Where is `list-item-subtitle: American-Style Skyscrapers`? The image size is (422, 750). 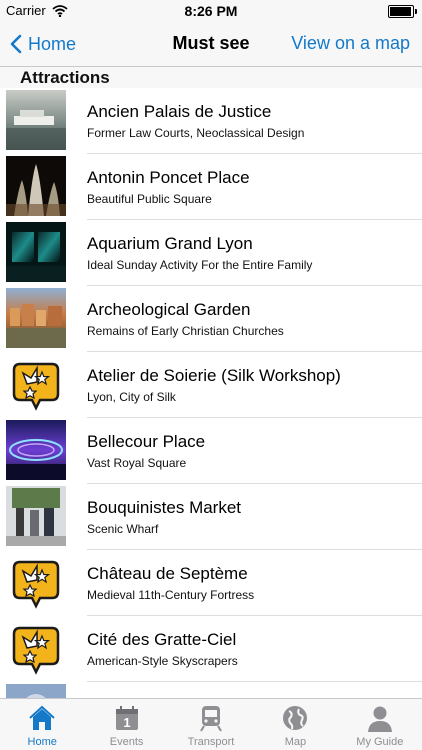 list-item-subtitle: American-Style Skyscrapers is located at coordinates (162, 661).